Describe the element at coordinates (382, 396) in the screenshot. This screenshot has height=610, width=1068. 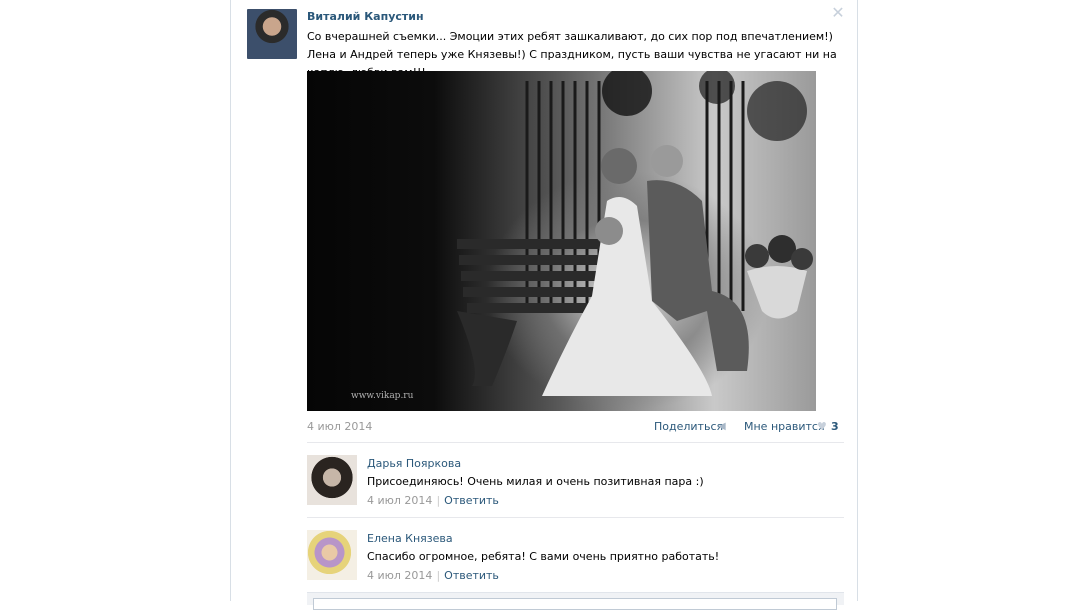
I see `photo-watermark: www.vikap.ru` at that location.